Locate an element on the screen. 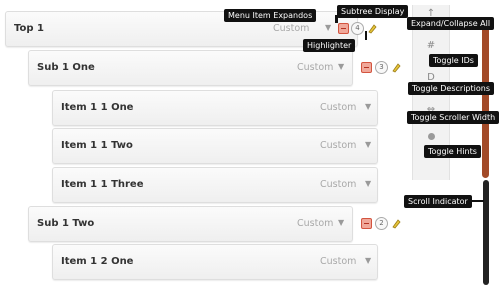 This screenshot has height=285, width=500. callout-highlighter: Highlighter is located at coordinates (329, 45).